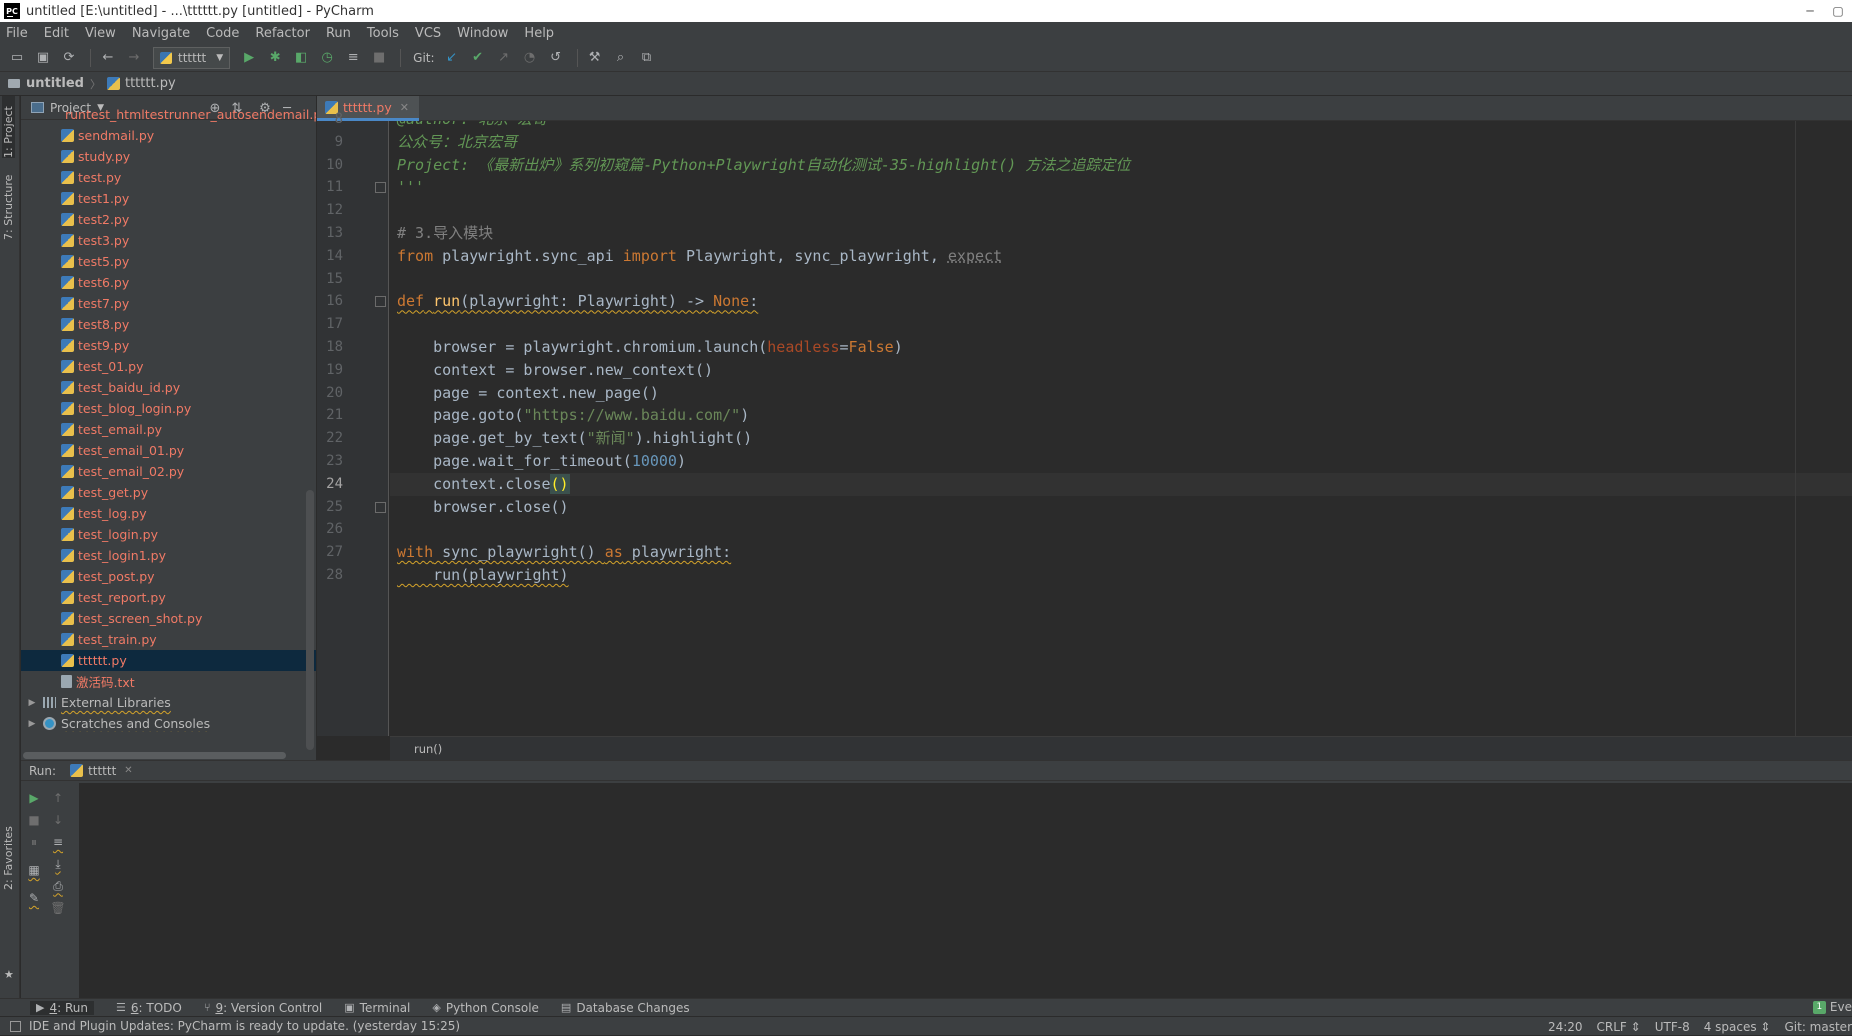 This screenshot has height=1036, width=1852. What do you see at coordinates (310, 440) in the screenshot?
I see `project-tree-scrollbar` at bounding box center [310, 440].